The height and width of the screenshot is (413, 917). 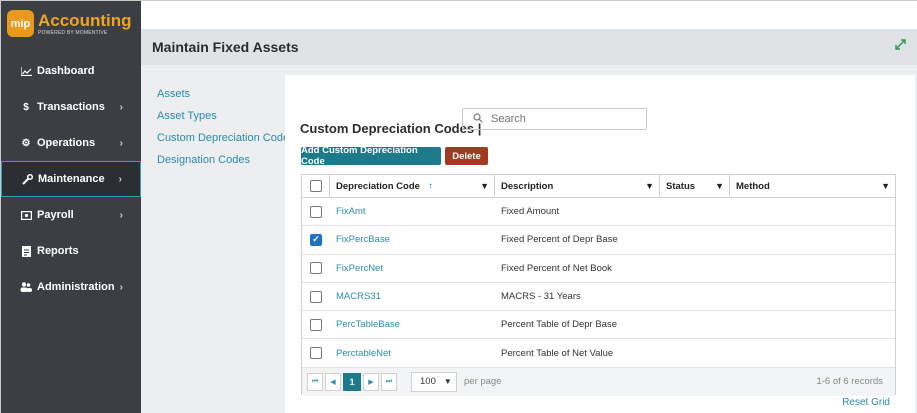 I want to click on sidebar-item-maintenance: Maintenance ›, so click(x=71, y=179).